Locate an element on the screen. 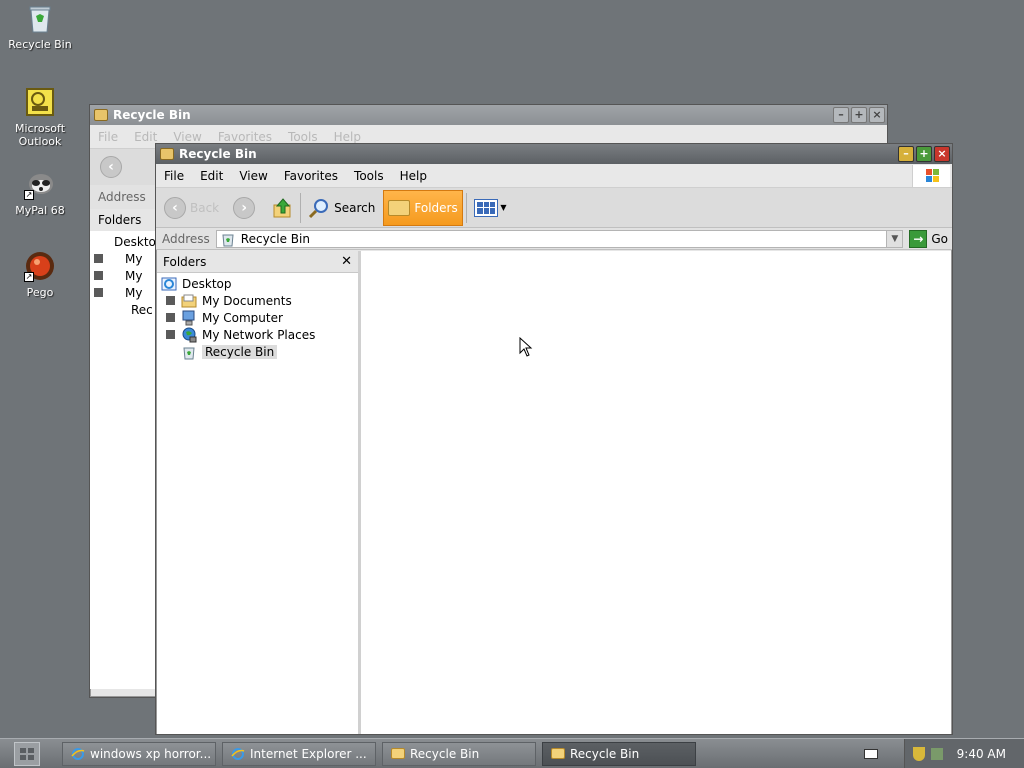  desktop-icon-label: MyPal 68 is located at coordinates (40, 210).